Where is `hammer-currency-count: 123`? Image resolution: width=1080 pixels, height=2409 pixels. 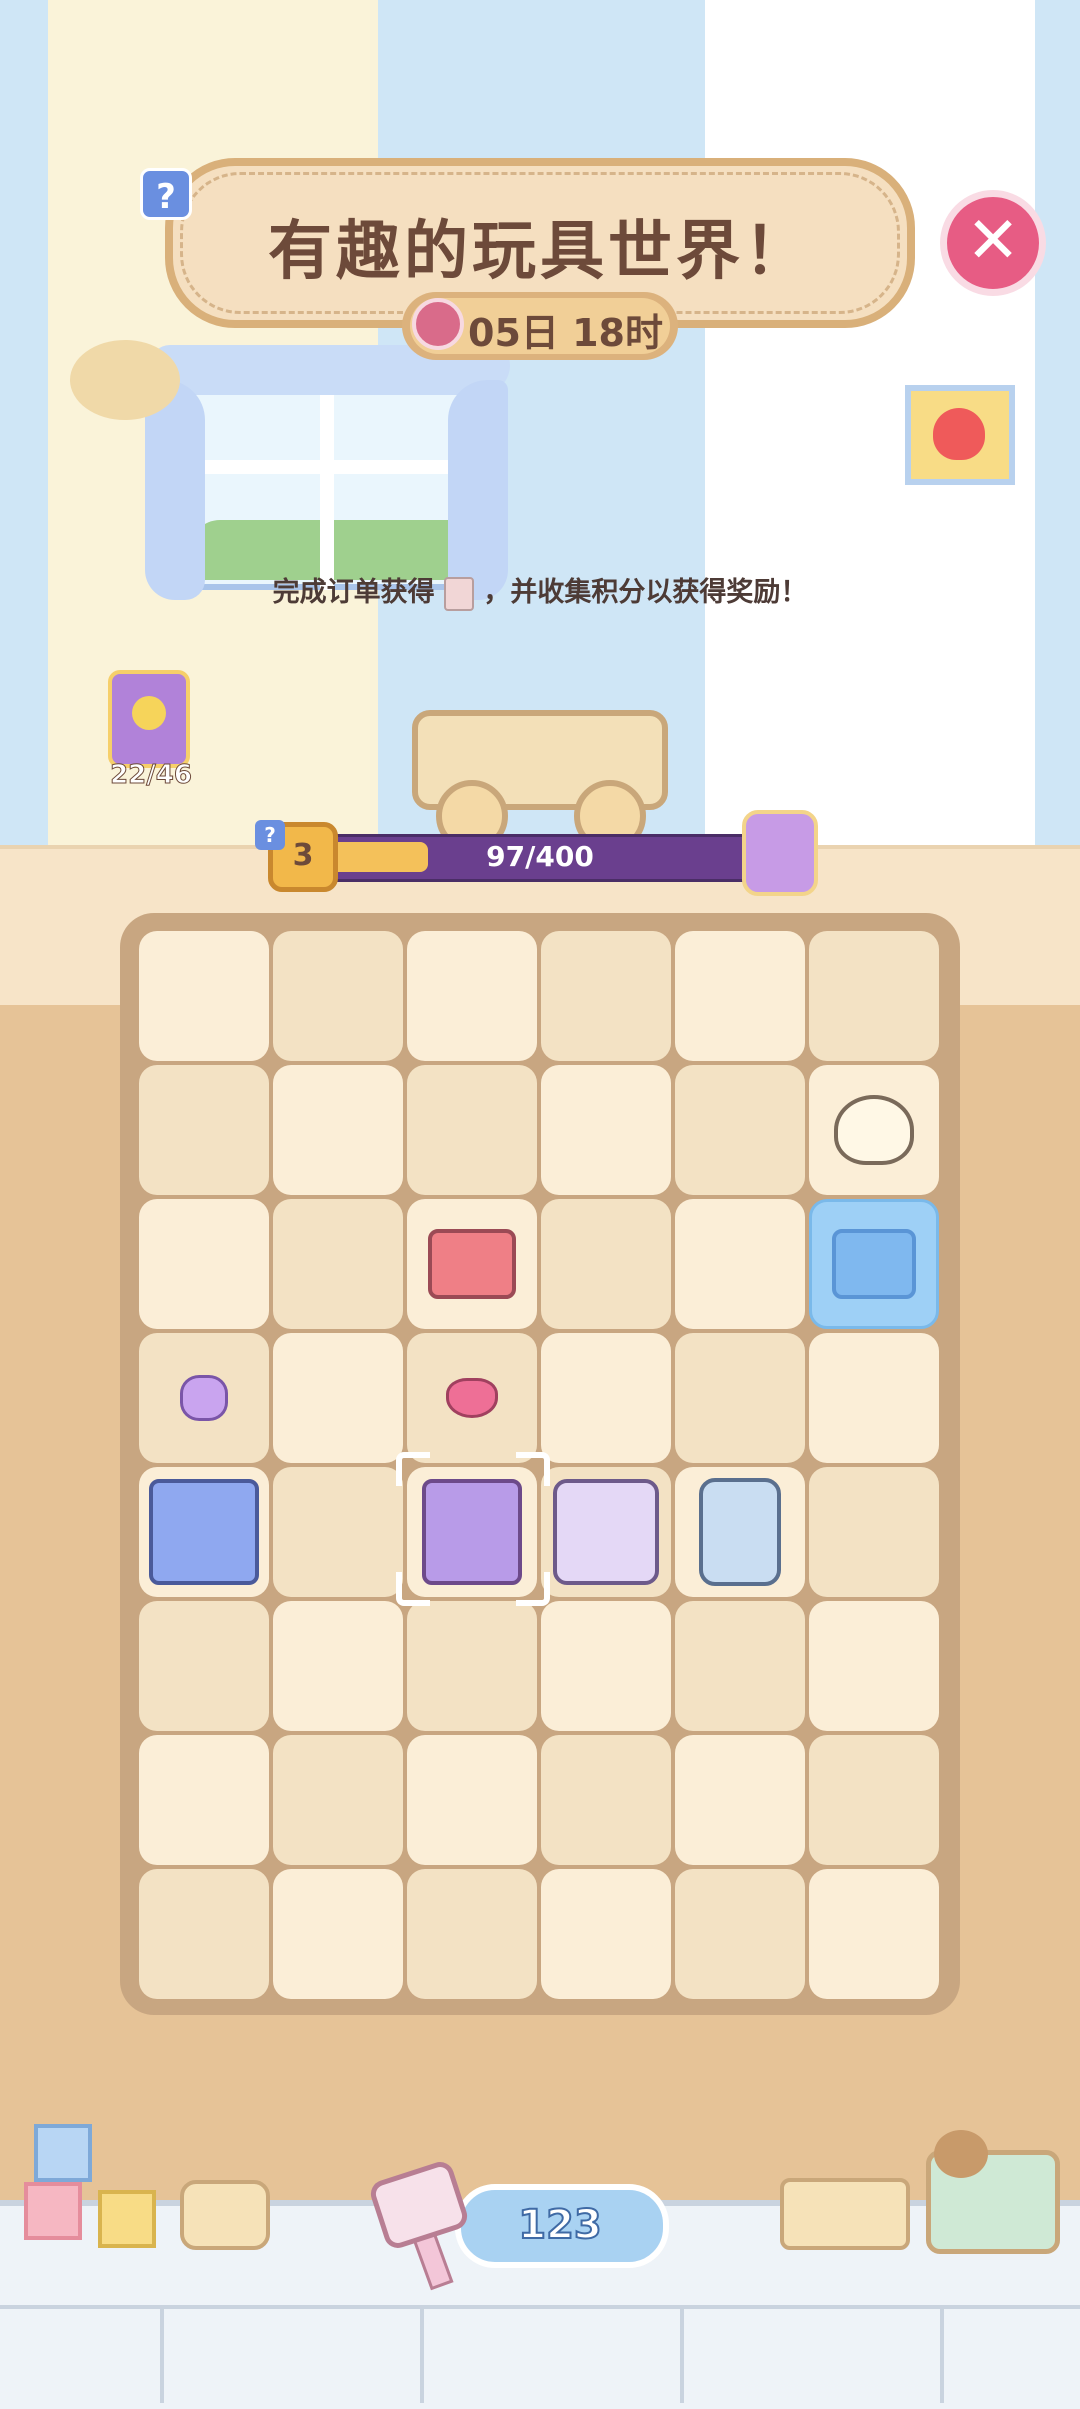 hammer-currency-count: 123 is located at coordinates (560, 2225).